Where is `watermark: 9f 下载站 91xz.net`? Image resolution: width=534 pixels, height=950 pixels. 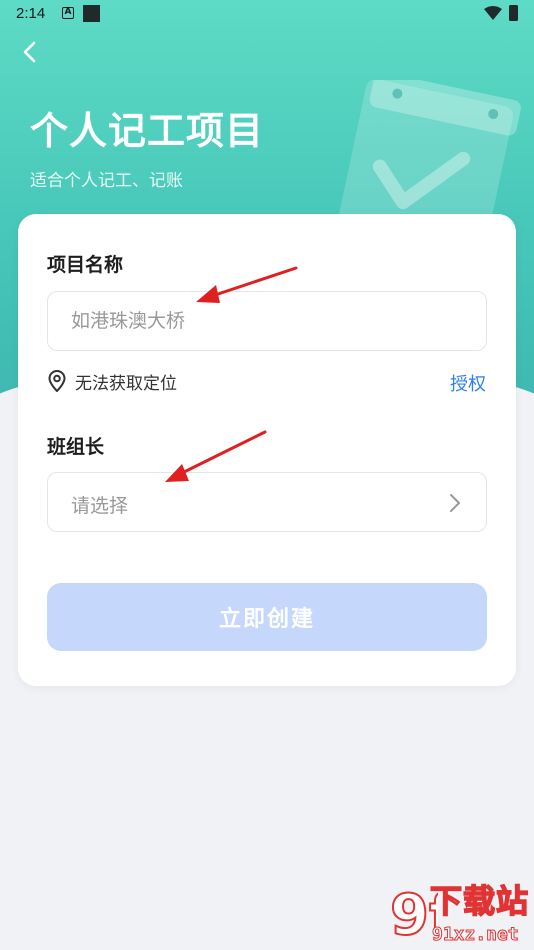
watermark: 9f 下载站 91xz.net is located at coordinates (461, 911).